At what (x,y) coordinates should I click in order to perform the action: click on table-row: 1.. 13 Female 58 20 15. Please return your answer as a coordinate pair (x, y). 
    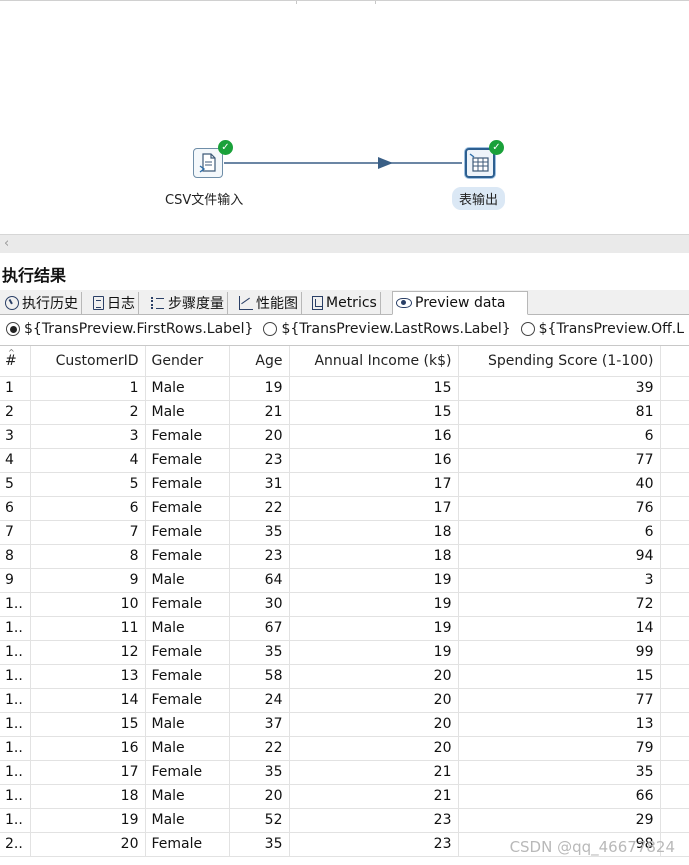
    Looking at the image, I should click on (344, 676).